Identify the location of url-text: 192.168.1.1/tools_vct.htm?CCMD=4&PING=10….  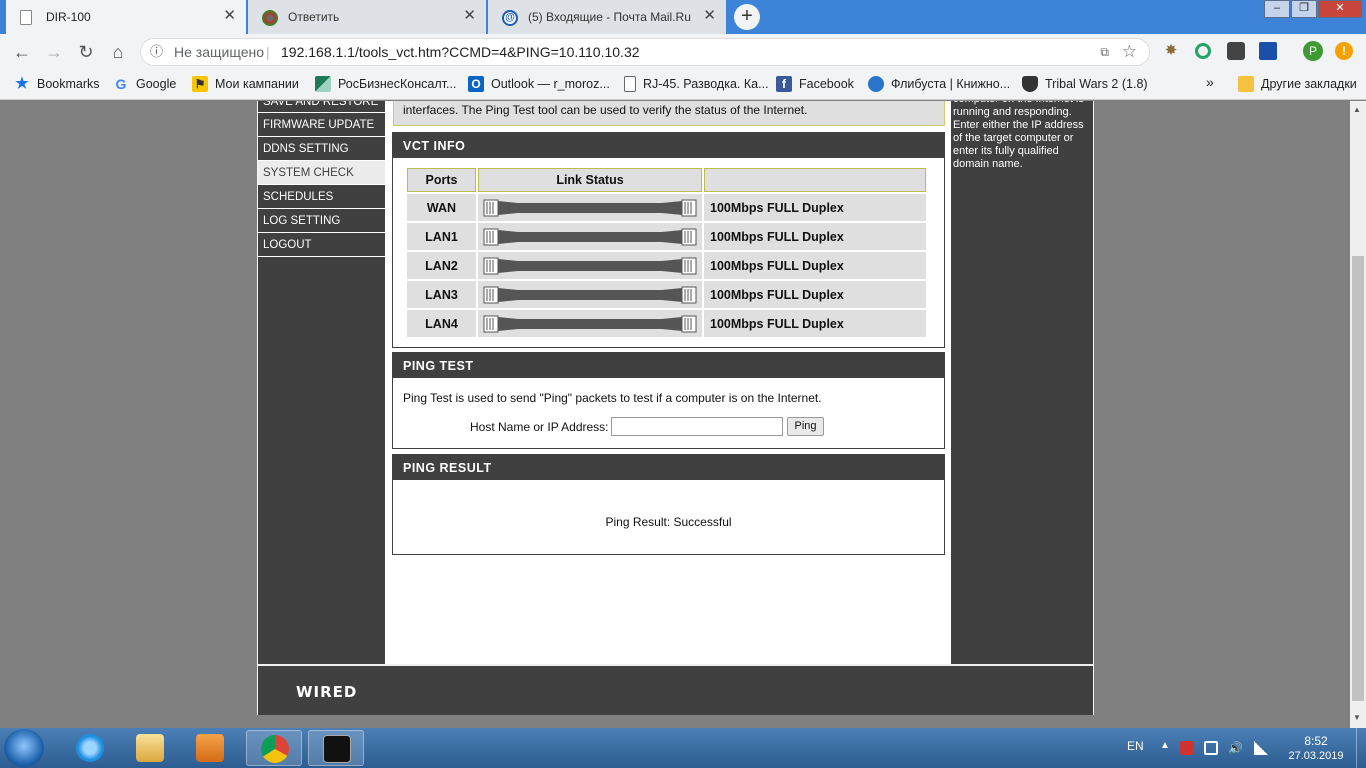
(460, 52).